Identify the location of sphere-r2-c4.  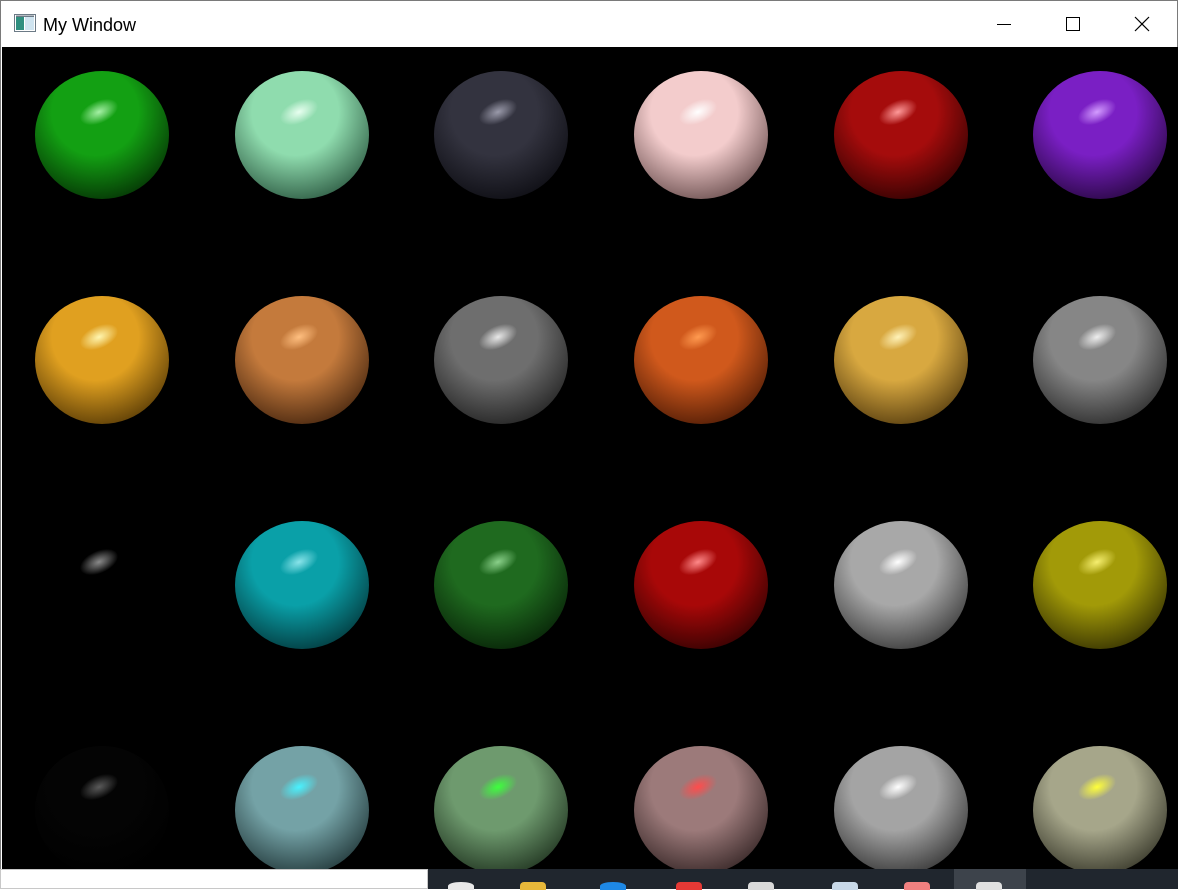
(701, 360).